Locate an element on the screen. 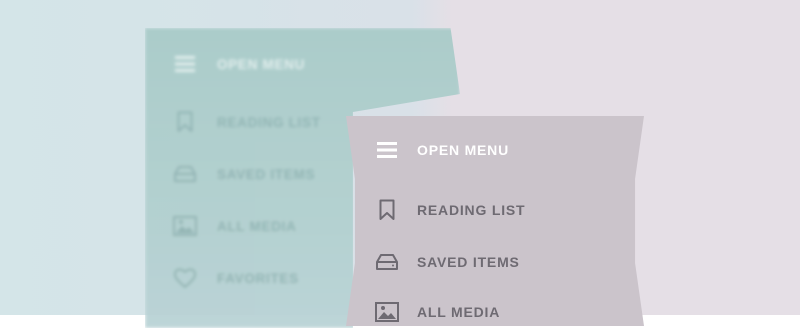  foreground-menu-item-label: READING LIST is located at coordinates (471, 210).